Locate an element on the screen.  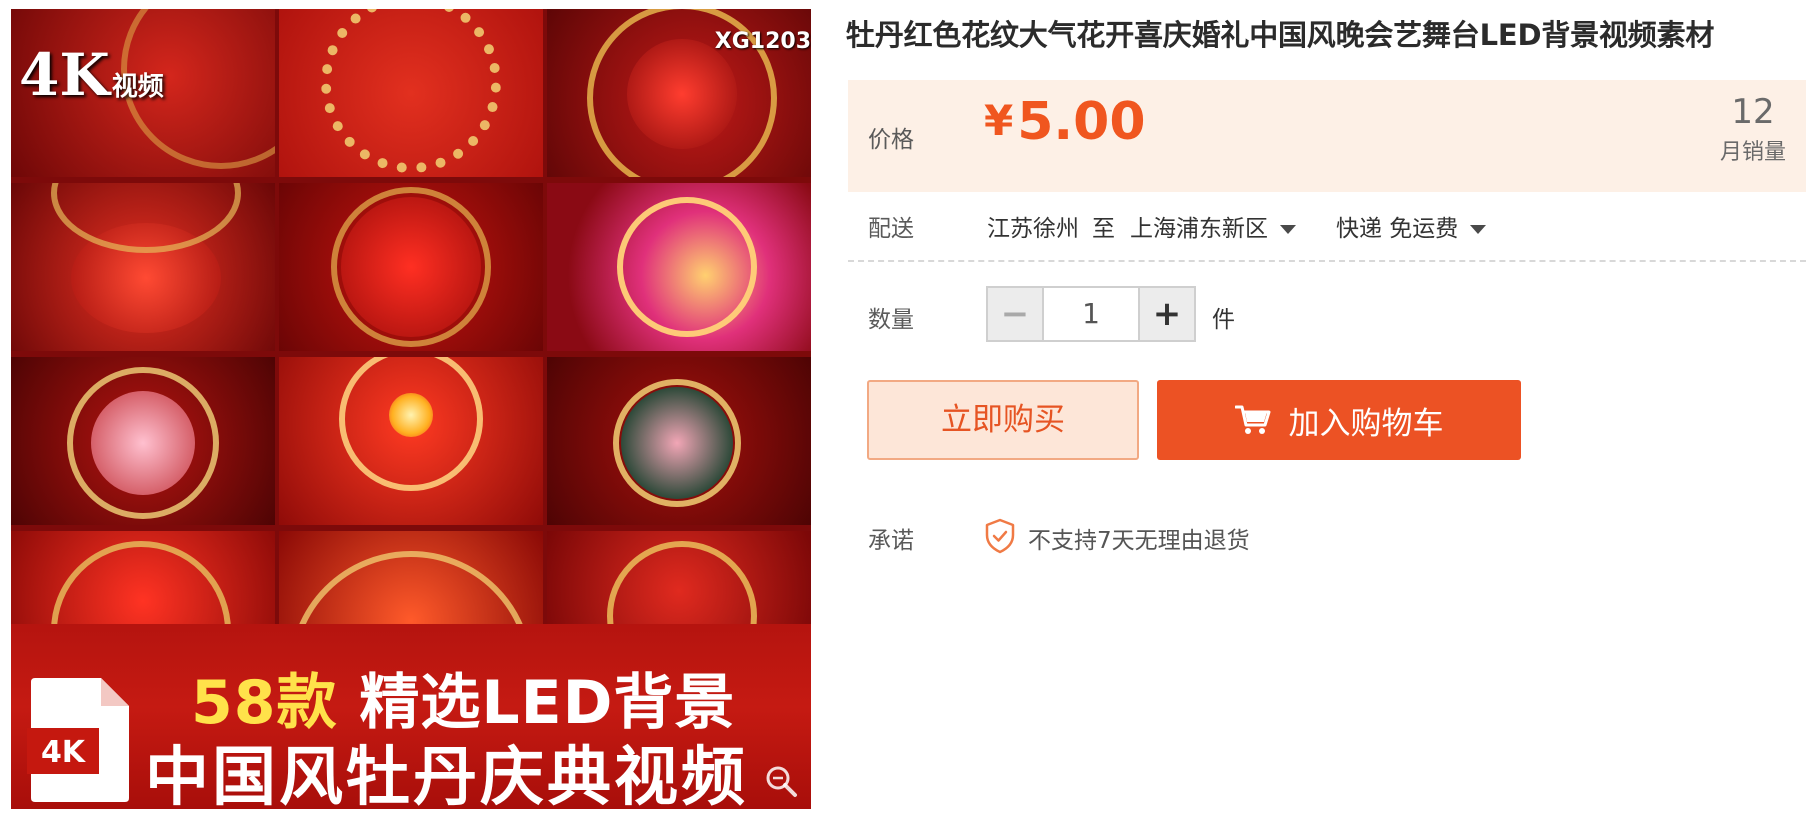
zoom-icon is located at coordinates (781, 781).